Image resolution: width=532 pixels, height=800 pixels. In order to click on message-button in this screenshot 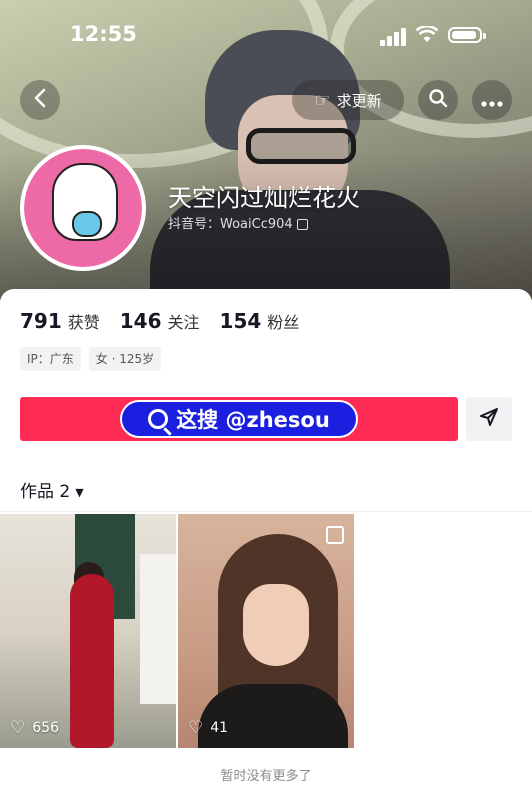, I will do `click(489, 419)`.